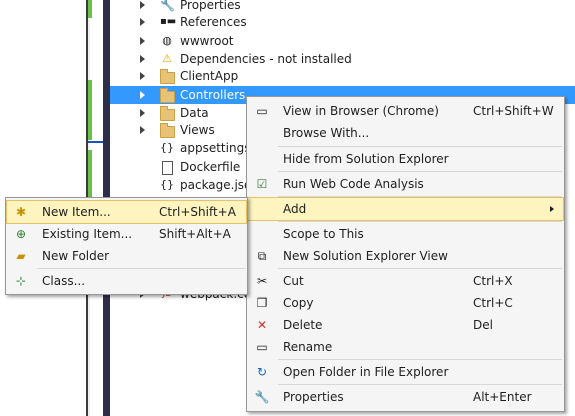 The width and height of the screenshot is (575, 416). Describe the element at coordinates (405, 303) in the screenshot. I see `menu-item-copy: ❐ Copy Ctrl+C` at that location.